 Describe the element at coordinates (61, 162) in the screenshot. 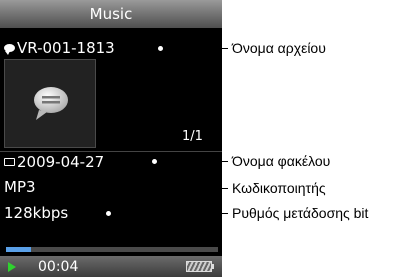

I see `folder-name: 2009-04-27` at that location.